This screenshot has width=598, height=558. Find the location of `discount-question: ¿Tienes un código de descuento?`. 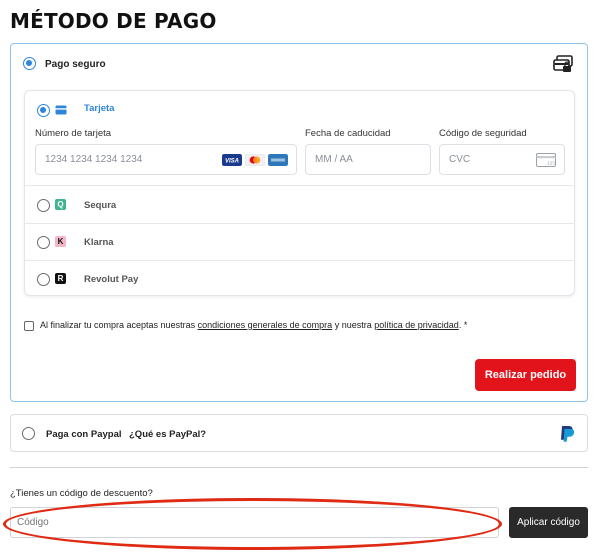

discount-question: ¿Tienes un código de descuento? is located at coordinates (81, 493).